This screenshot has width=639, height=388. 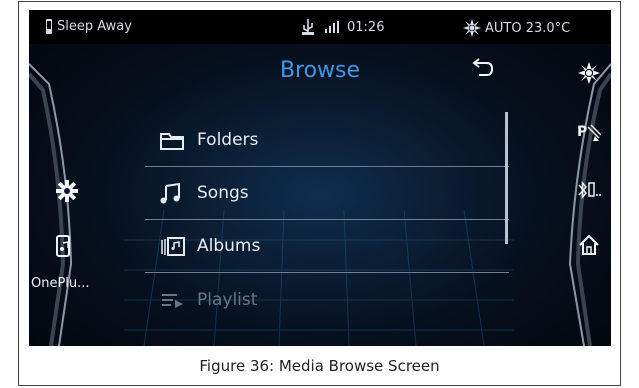 What do you see at coordinates (308, 27) in the screenshot?
I see `usb-icon` at bounding box center [308, 27].